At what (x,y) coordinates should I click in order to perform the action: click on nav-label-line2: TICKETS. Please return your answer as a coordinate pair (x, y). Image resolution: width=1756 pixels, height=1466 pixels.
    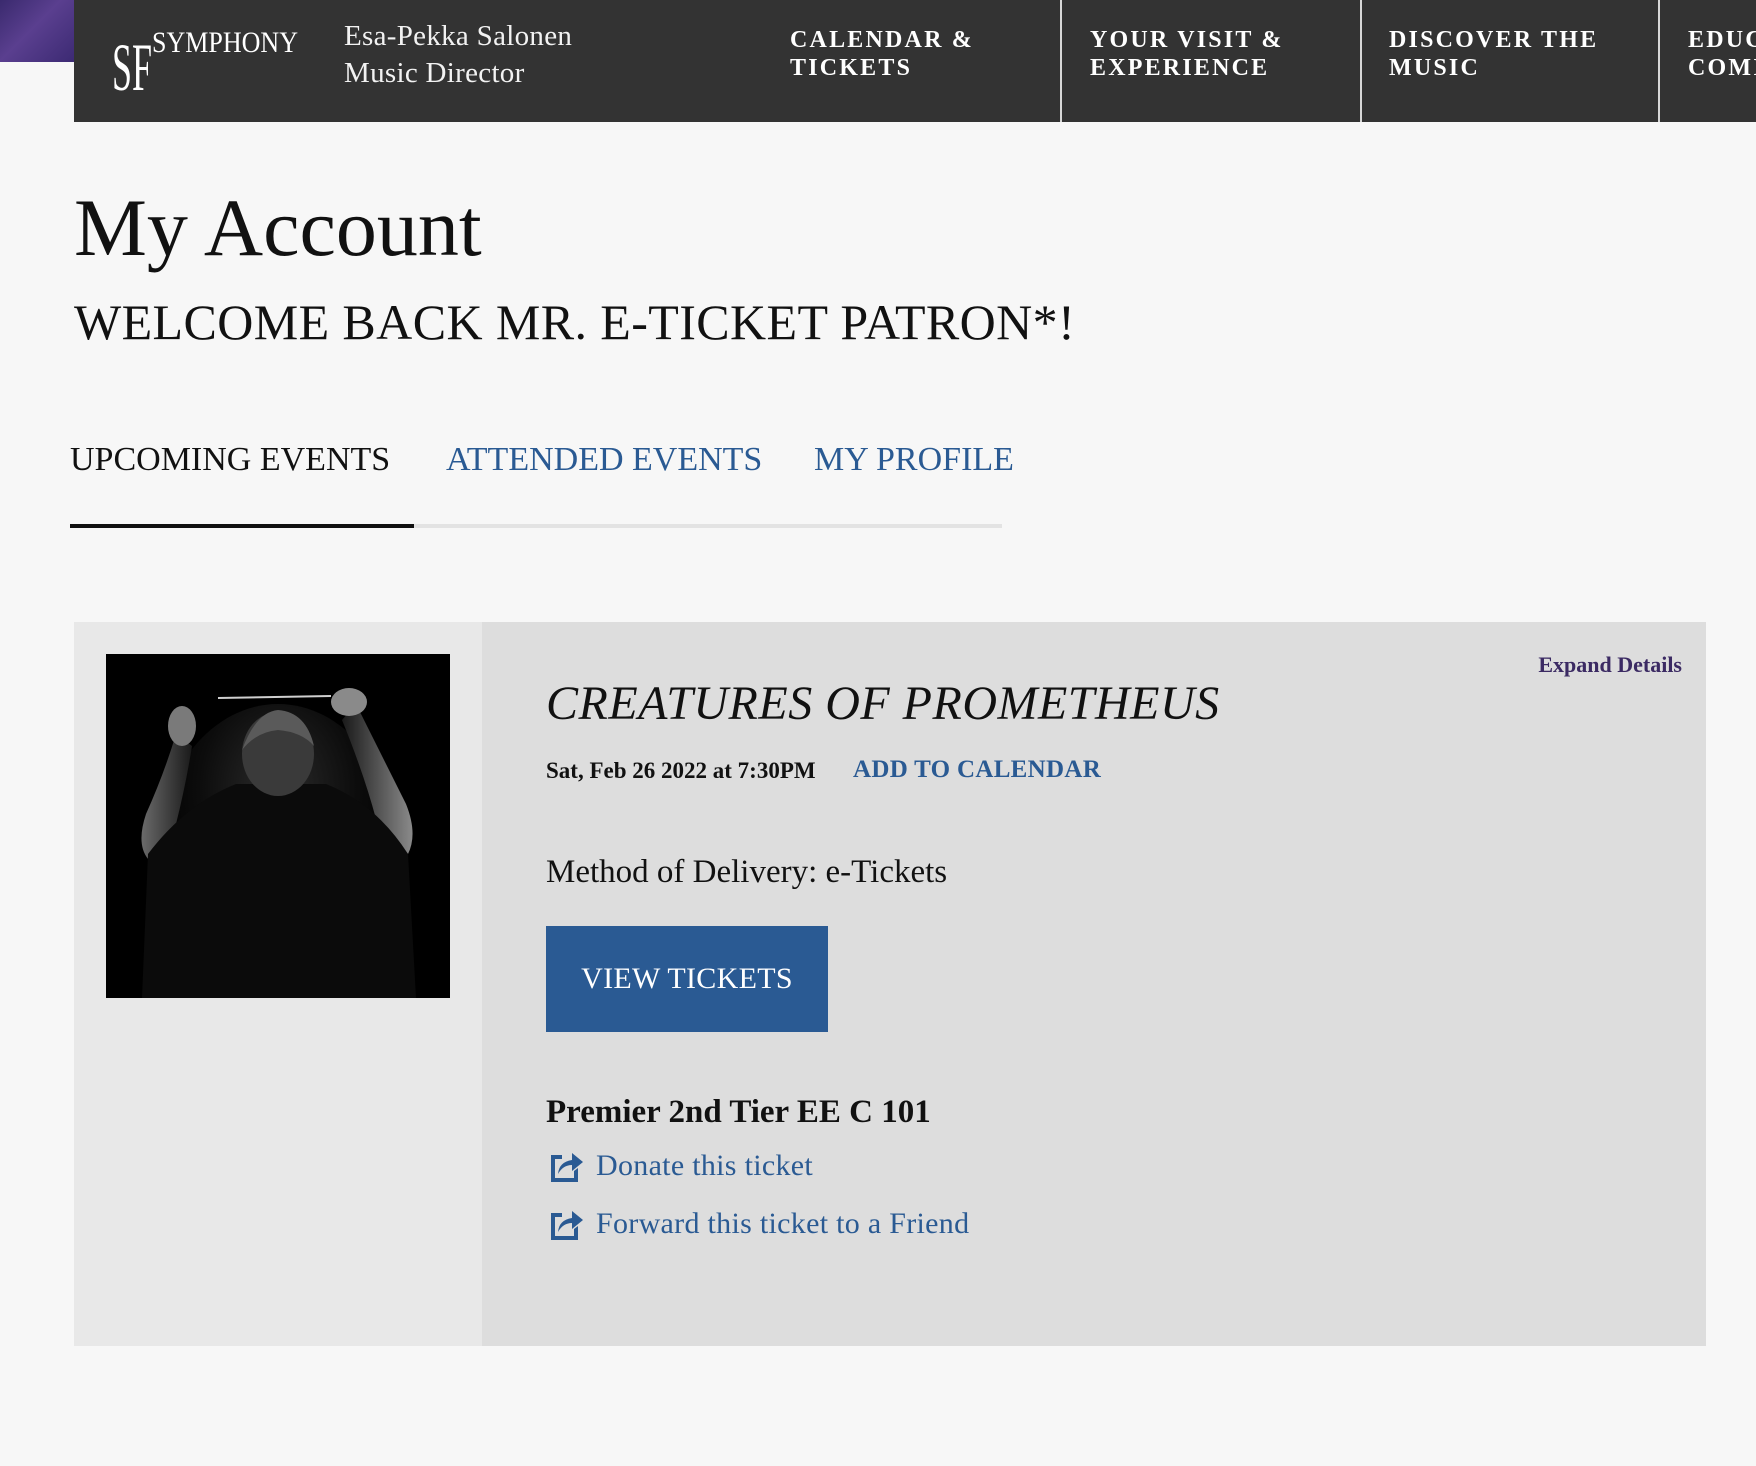
    Looking at the image, I should click on (851, 68).